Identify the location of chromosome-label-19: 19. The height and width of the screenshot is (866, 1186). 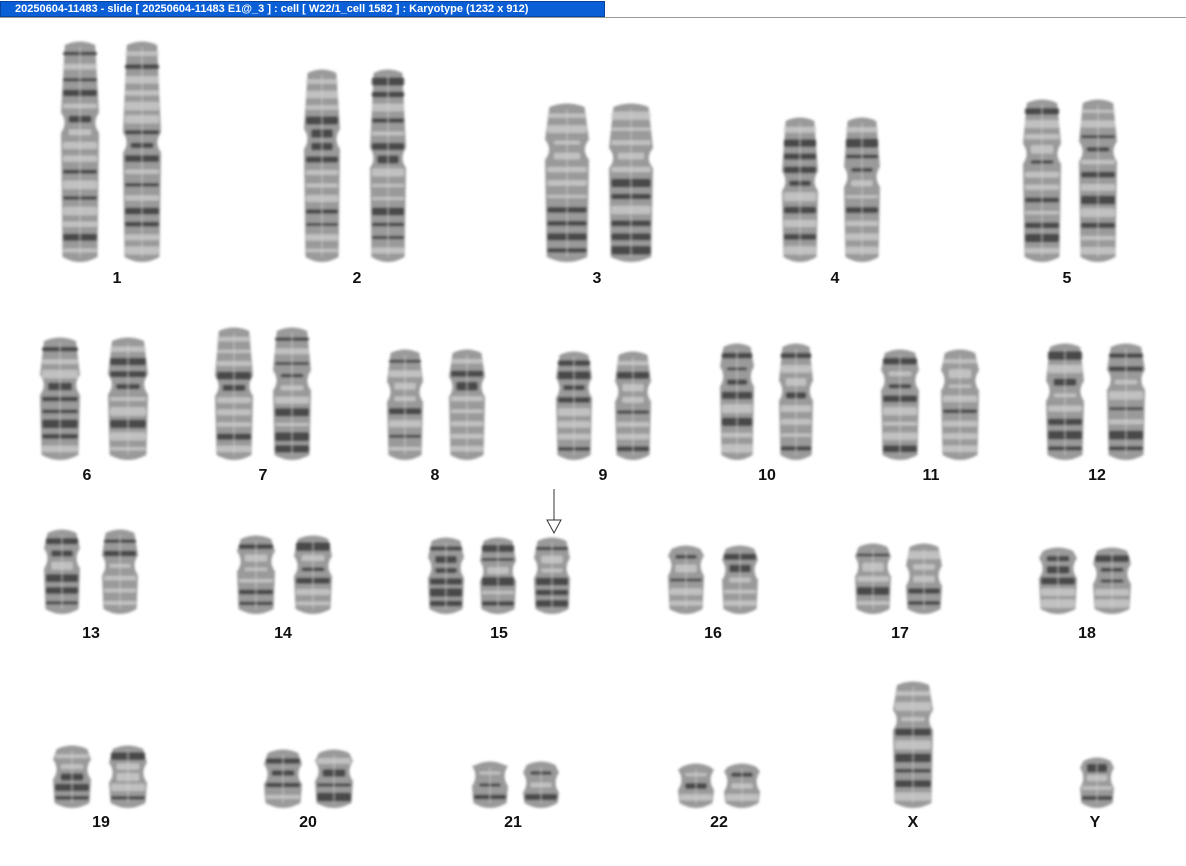
(101, 822).